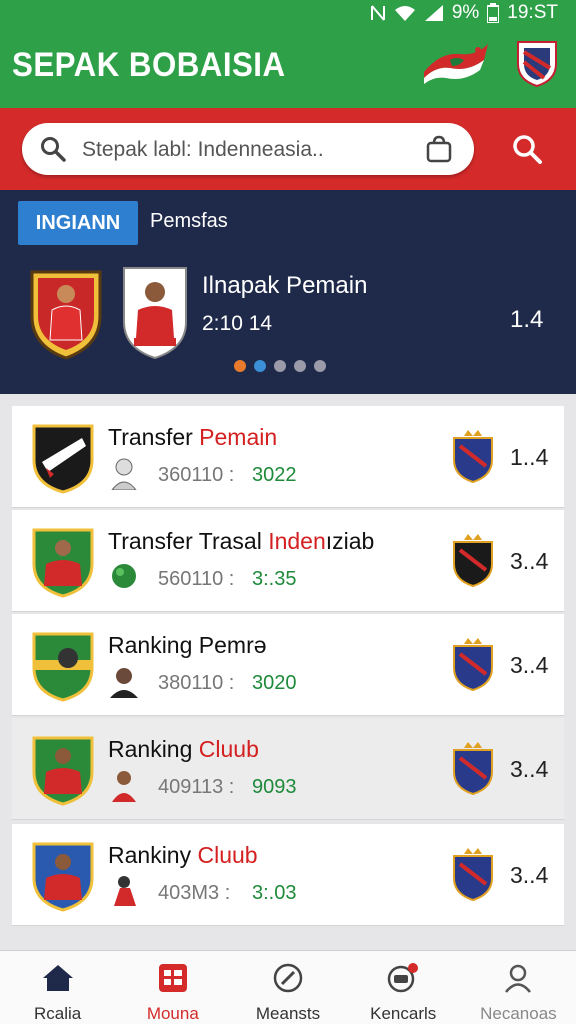  Describe the element at coordinates (434, 13) in the screenshot. I see `signal-icon` at that location.